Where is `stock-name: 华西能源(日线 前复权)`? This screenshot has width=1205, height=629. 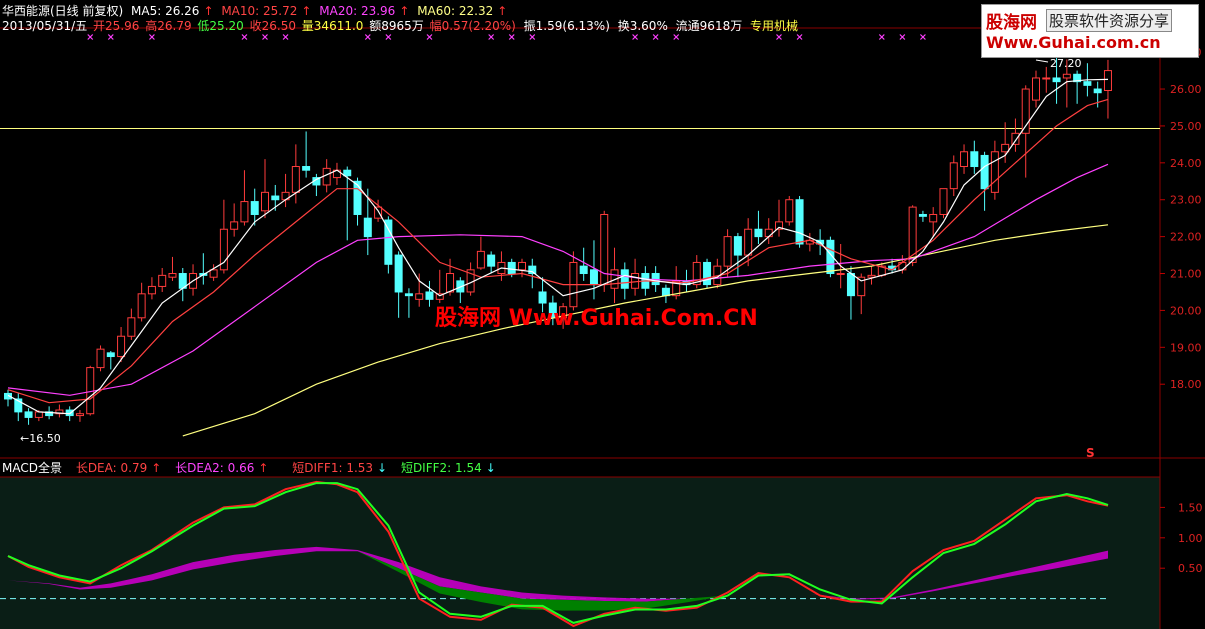
stock-name: 华西能源(日线 前复权) is located at coordinates (63, 11).